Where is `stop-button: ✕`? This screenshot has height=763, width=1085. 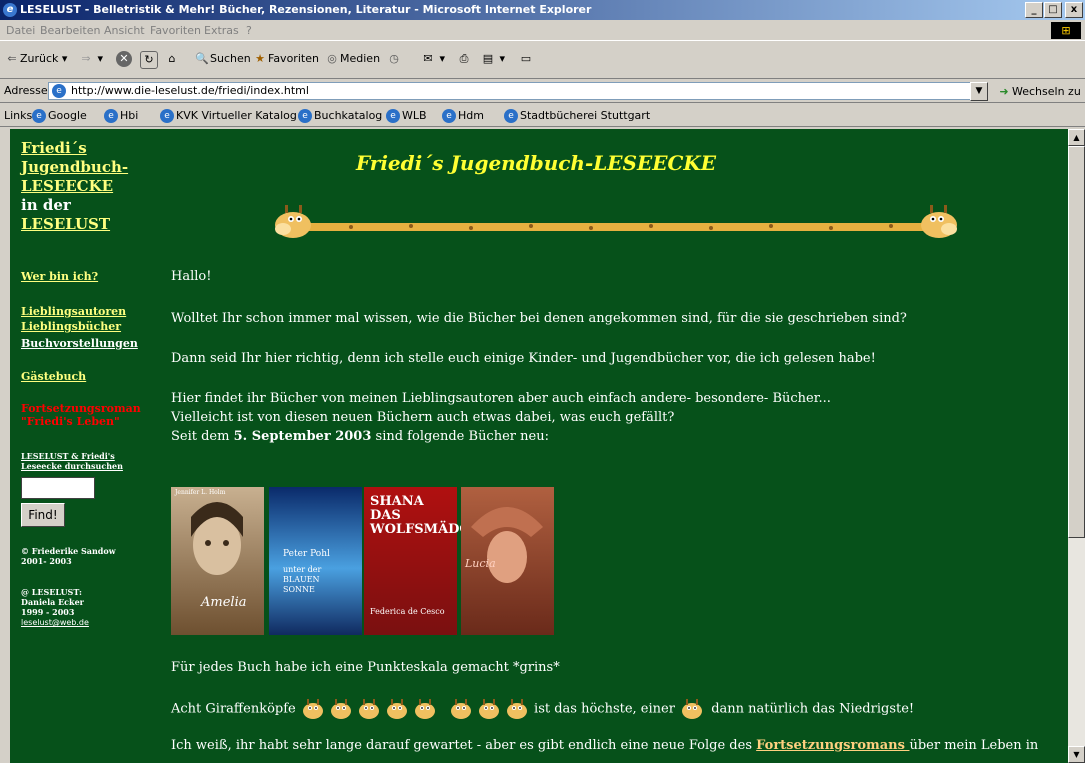 stop-button: ✕ is located at coordinates (124, 59).